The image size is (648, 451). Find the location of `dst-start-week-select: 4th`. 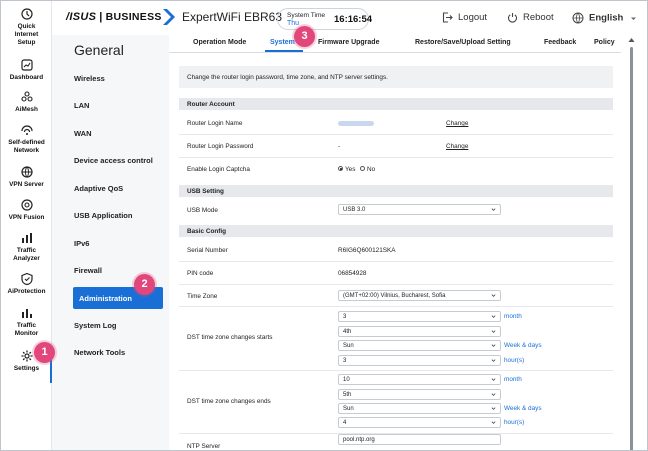

dst-start-week-select: 4th is located at coordinates (419, 331).